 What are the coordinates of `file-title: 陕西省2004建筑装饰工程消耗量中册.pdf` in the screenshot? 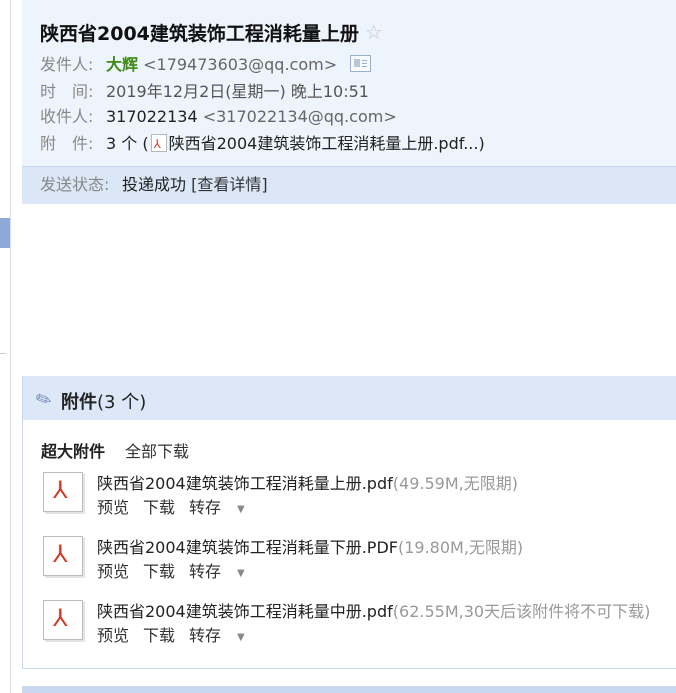 It's located at (245, 611).